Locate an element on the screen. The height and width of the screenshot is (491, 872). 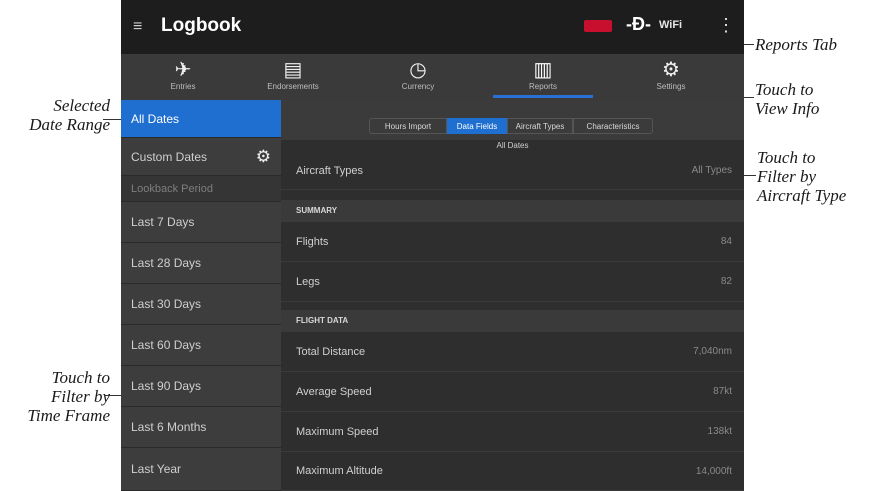
hamburger-menu-icon: ≡ is located at coordinates (137, 27).